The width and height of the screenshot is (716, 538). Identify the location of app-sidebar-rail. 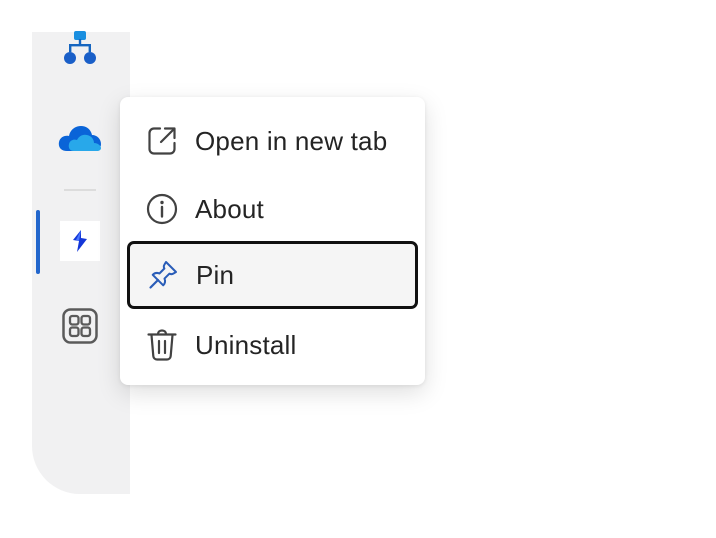
(81, 263).